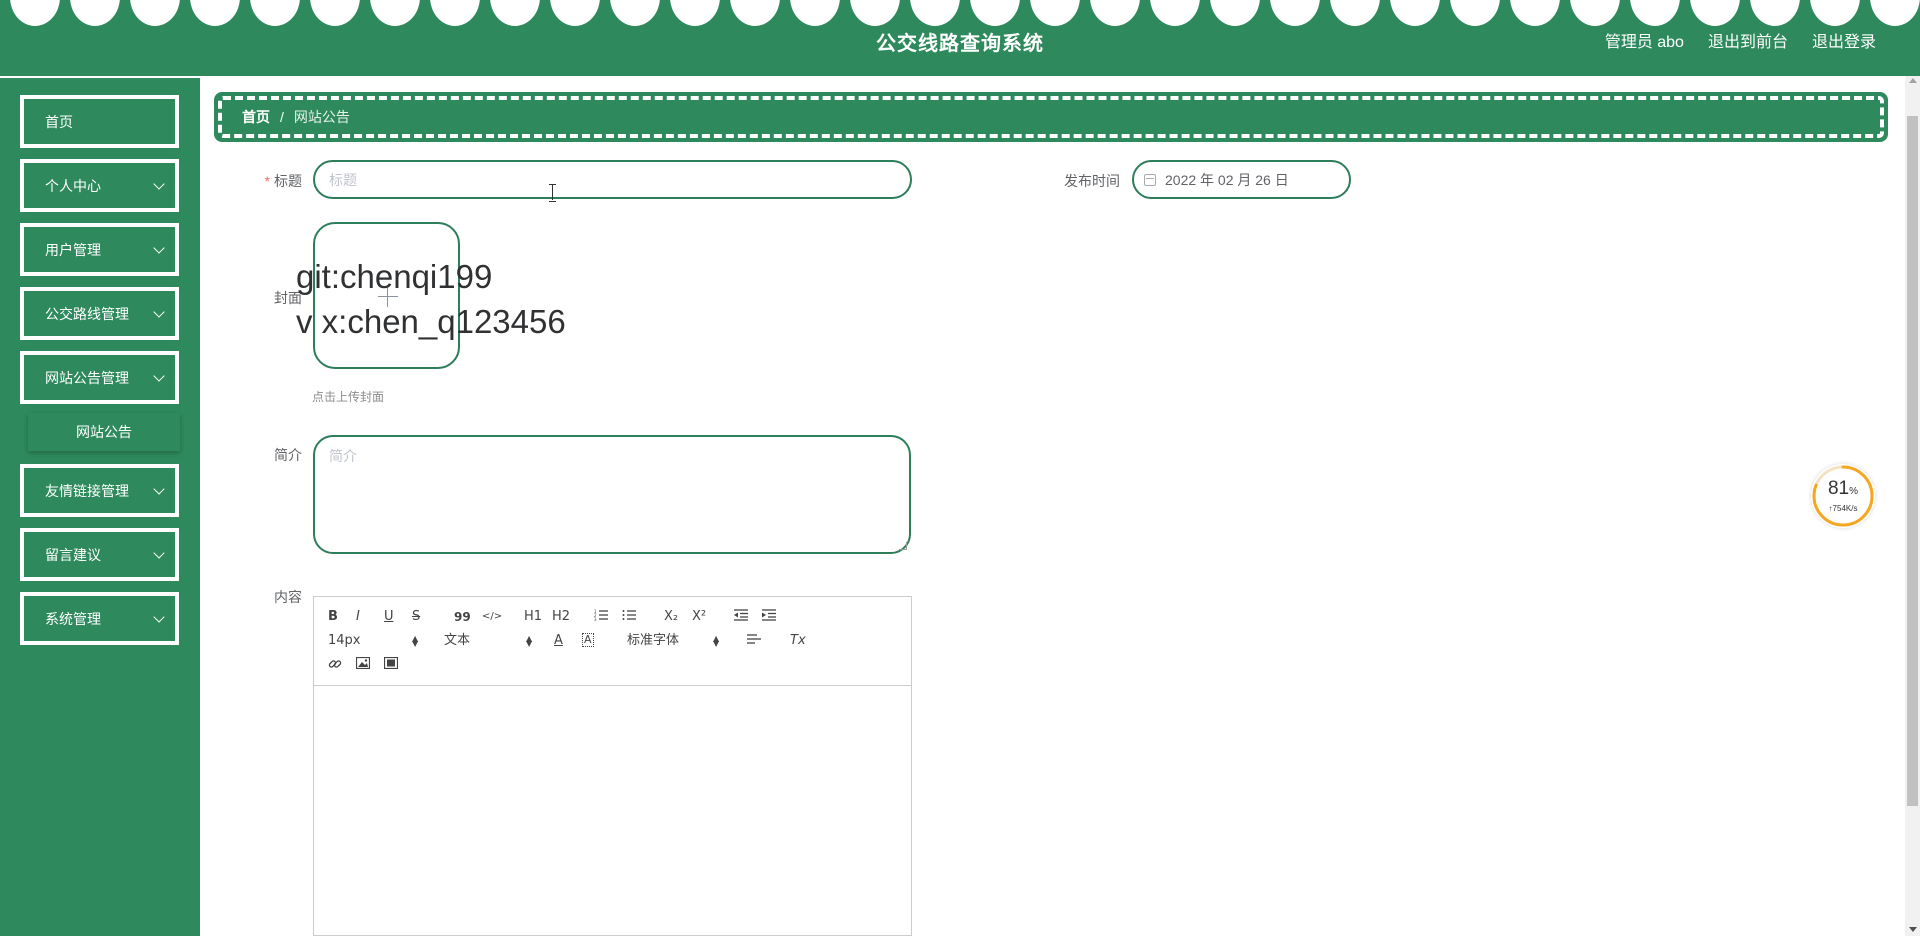  I want to click on italic-icon: I, so click(358, 617).